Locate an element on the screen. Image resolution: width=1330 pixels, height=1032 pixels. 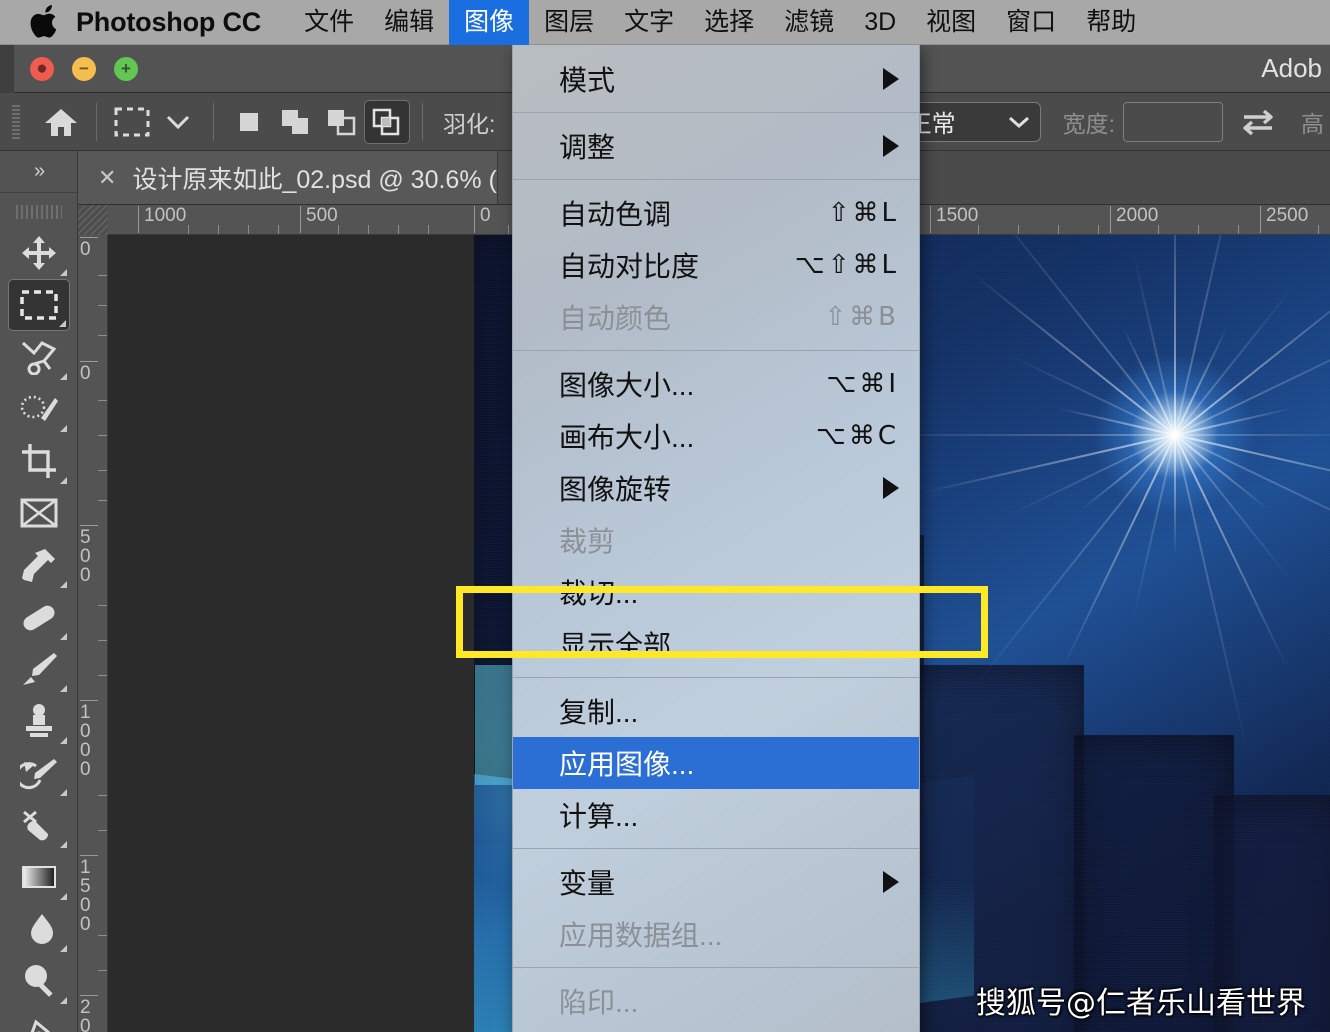
spot-healing-brush-tool is located at coordinates (39, 617).